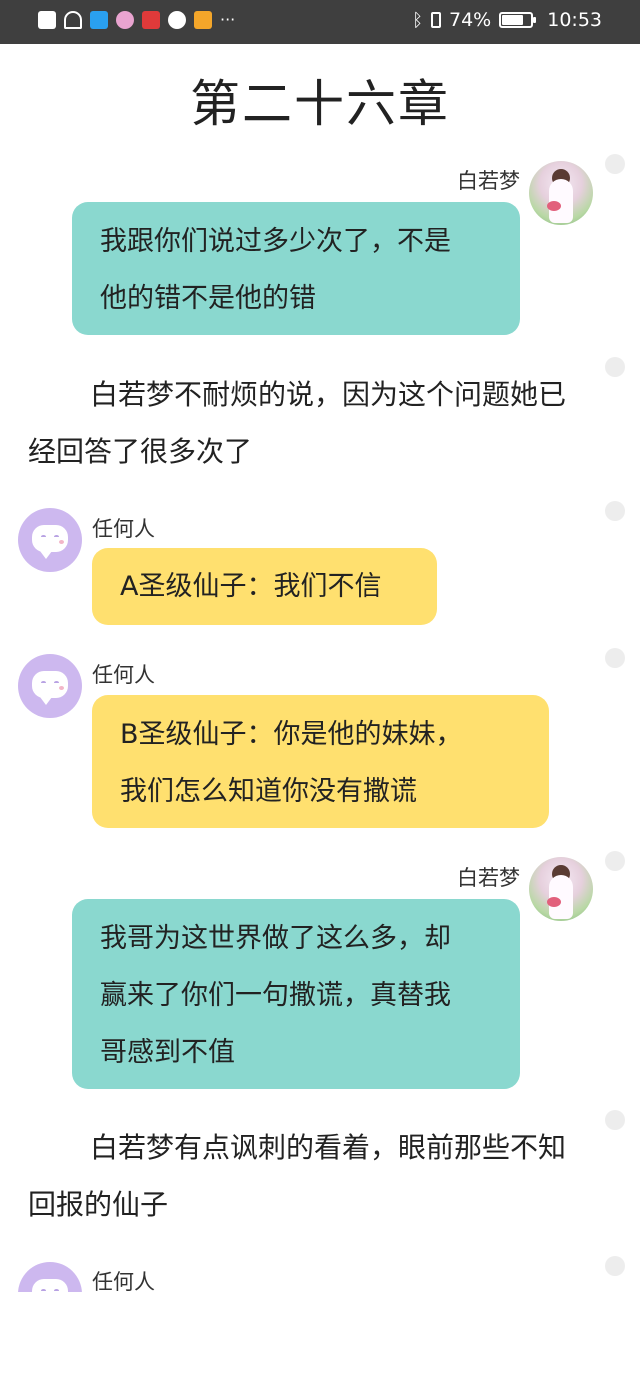  I want to click on battery-level, so click(513, 20).